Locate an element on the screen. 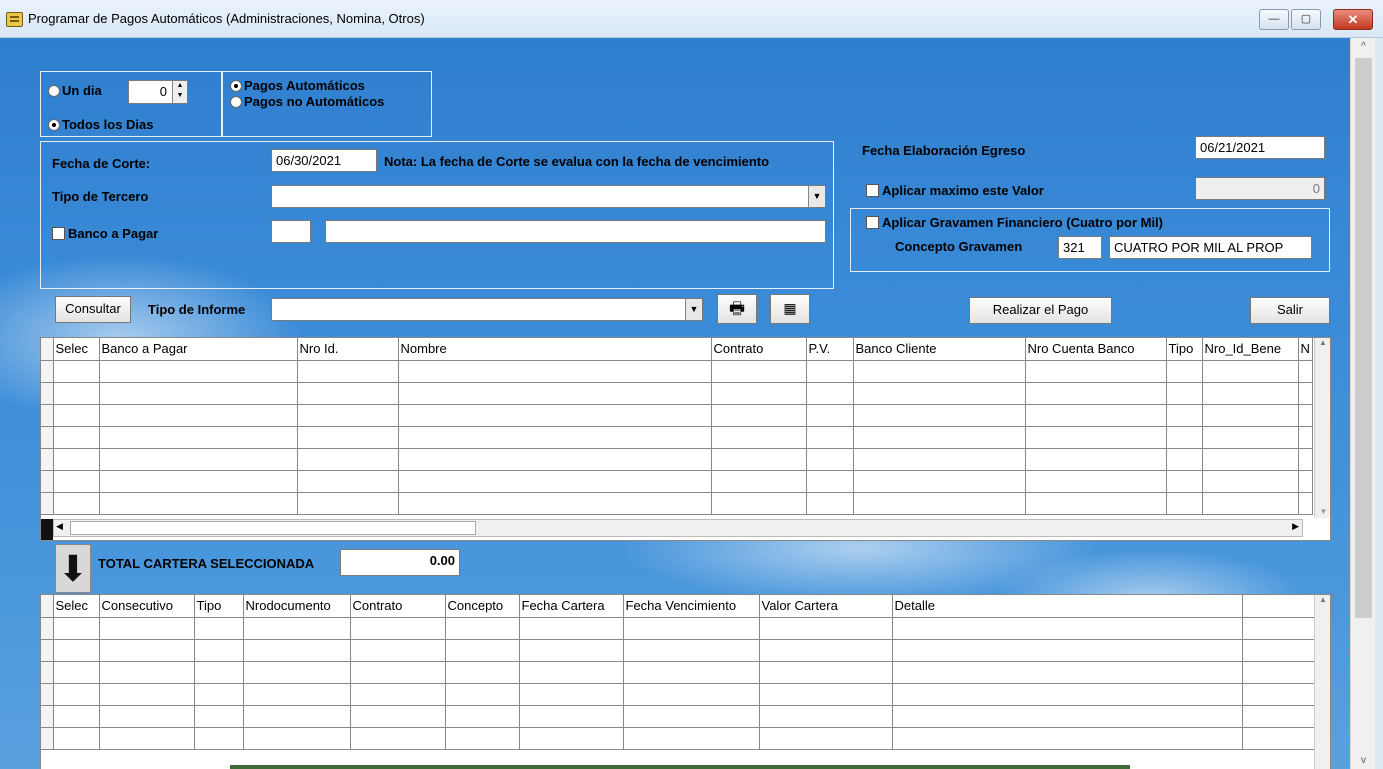 The width and height of the screenshot is (1383, 769). col-header: Consecutivo is located at coordinates (147, 606).